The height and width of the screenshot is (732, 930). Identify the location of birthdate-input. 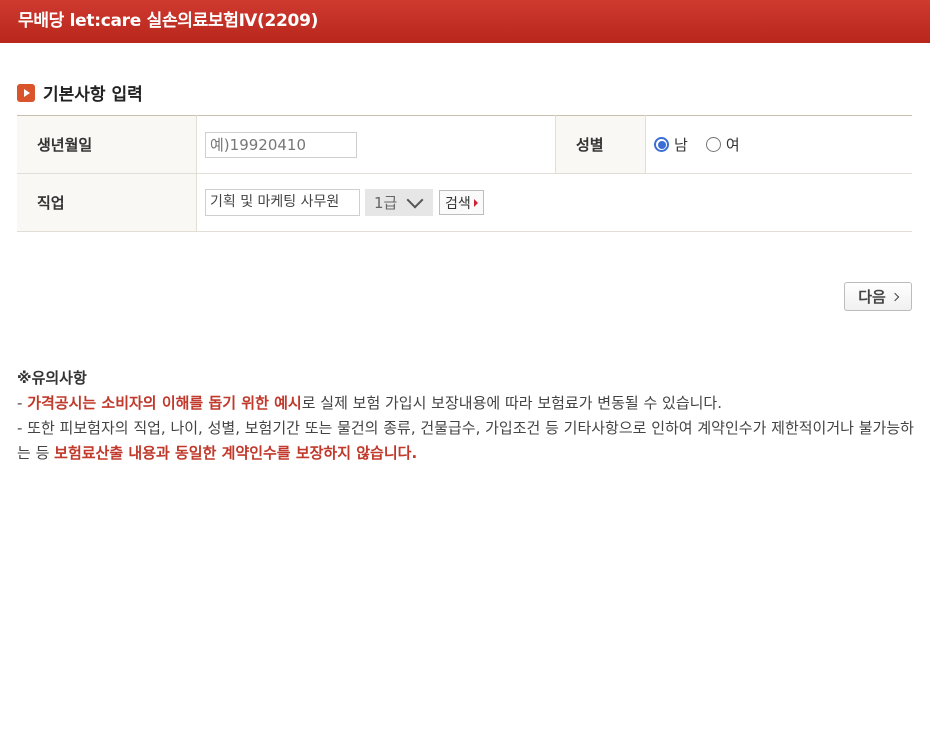
(281, 144).